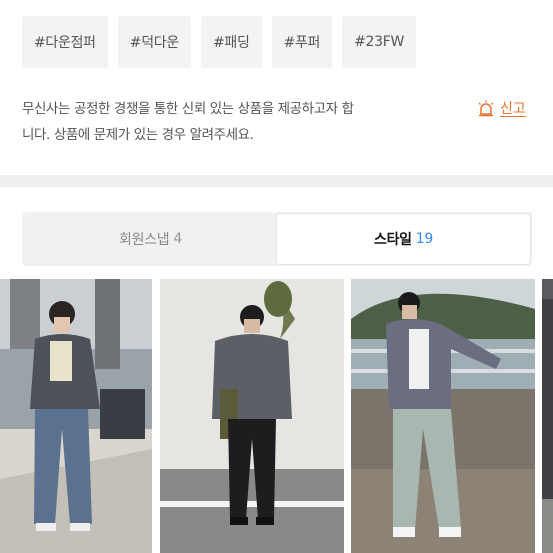  Describe the element at coordinates (138, 135) in the screenshot. I see `notice-line-2: 니다. 상품에 문제가 있는 경우 알려주세요.` at that location.